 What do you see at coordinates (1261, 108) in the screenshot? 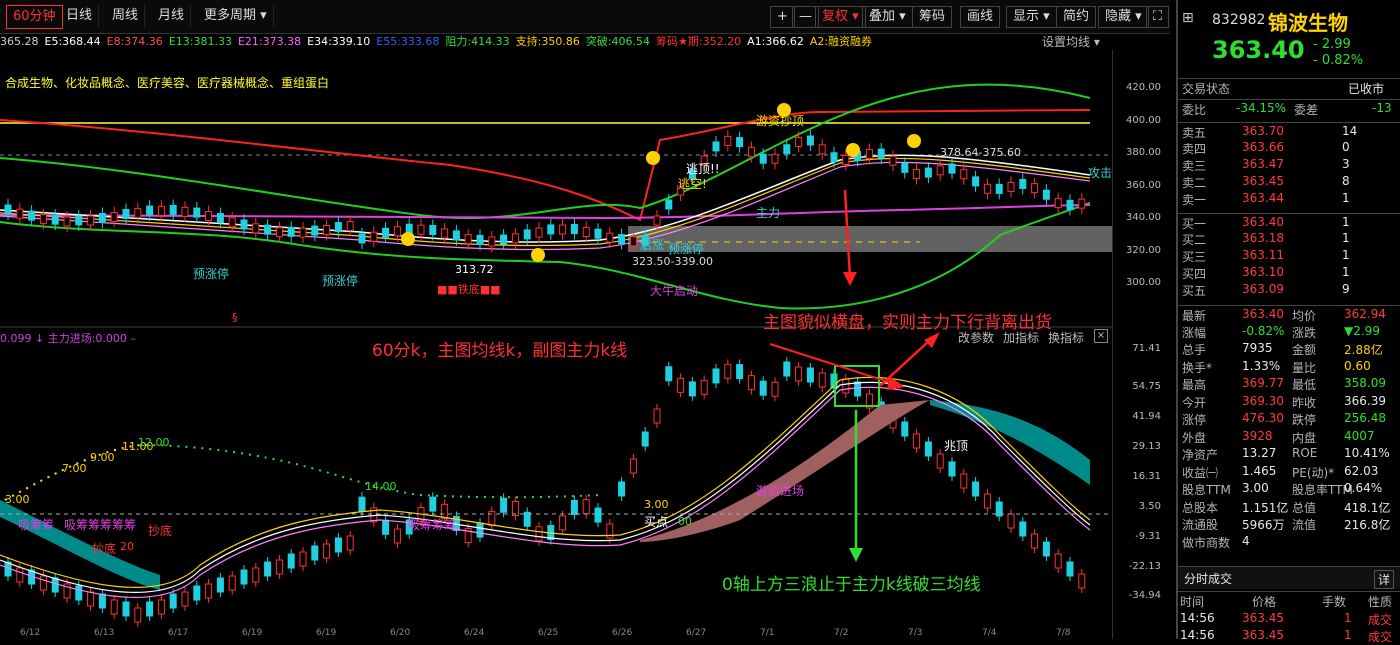
I see `weibi-value: -34.15%` at bounding box center [1261, 108].